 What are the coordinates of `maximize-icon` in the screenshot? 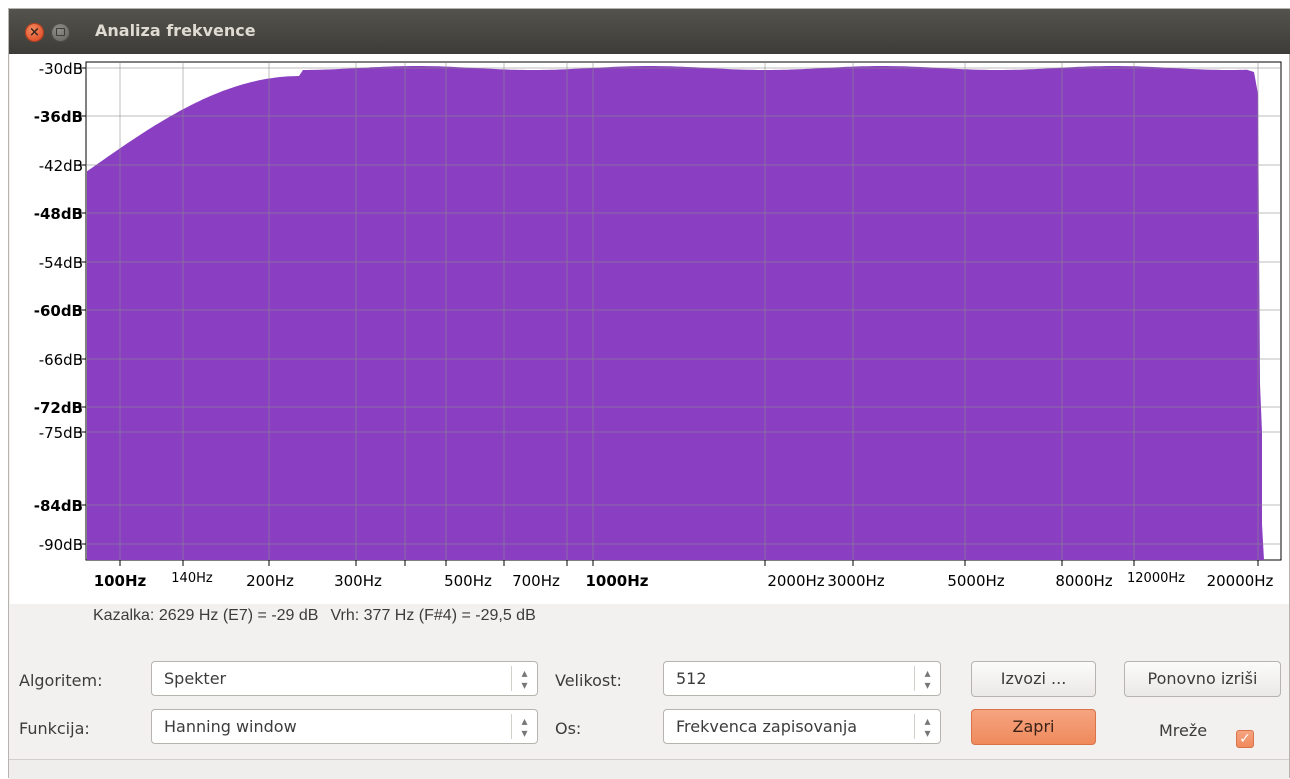 It's located at (60, 32).